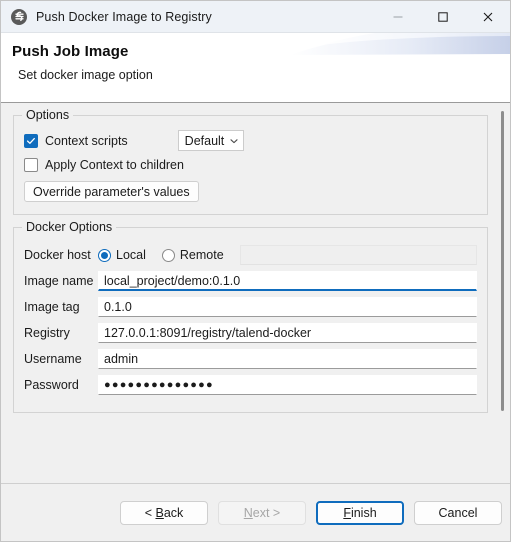 This screenshot has width=511, height=542. I want to click on back-button: < Back, so click(164, 512).